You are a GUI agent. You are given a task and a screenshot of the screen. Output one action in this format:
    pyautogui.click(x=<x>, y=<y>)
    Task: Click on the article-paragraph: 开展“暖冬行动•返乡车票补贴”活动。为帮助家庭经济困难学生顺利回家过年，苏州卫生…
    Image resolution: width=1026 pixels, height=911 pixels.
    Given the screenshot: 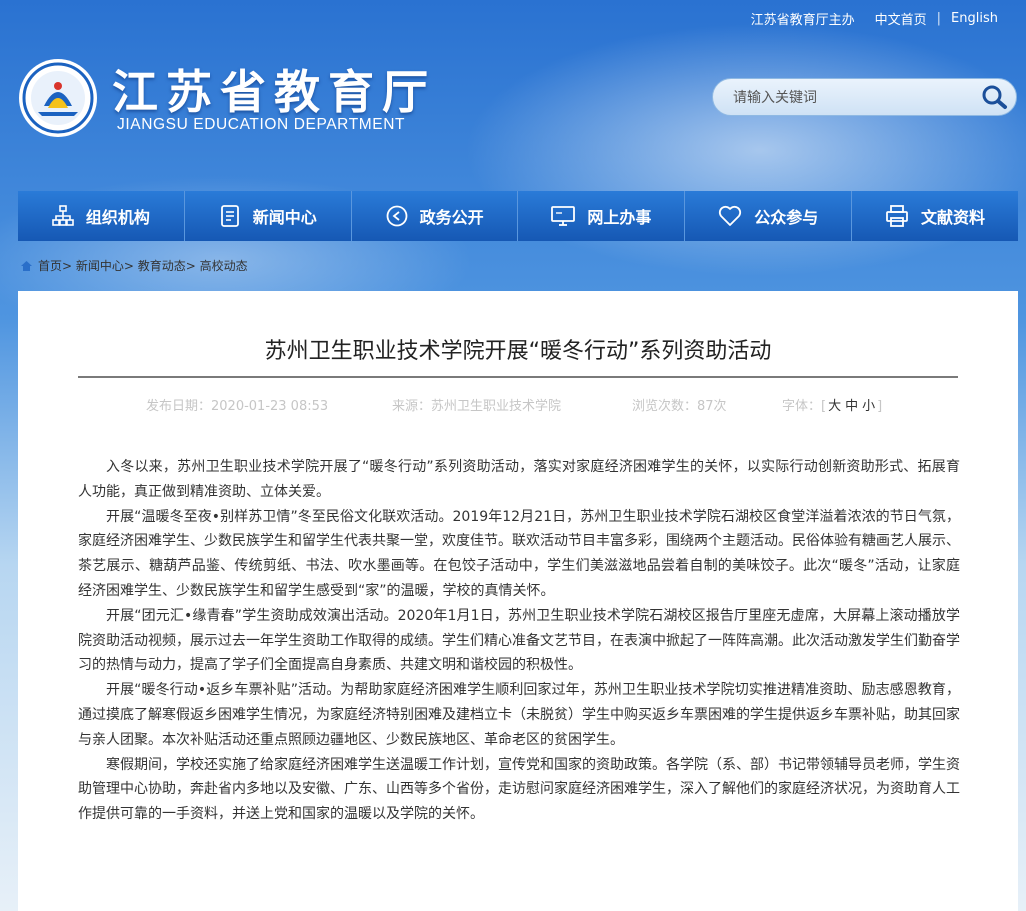 What is the action you would take?
    pyautogui.click(x=519, y=715)
    